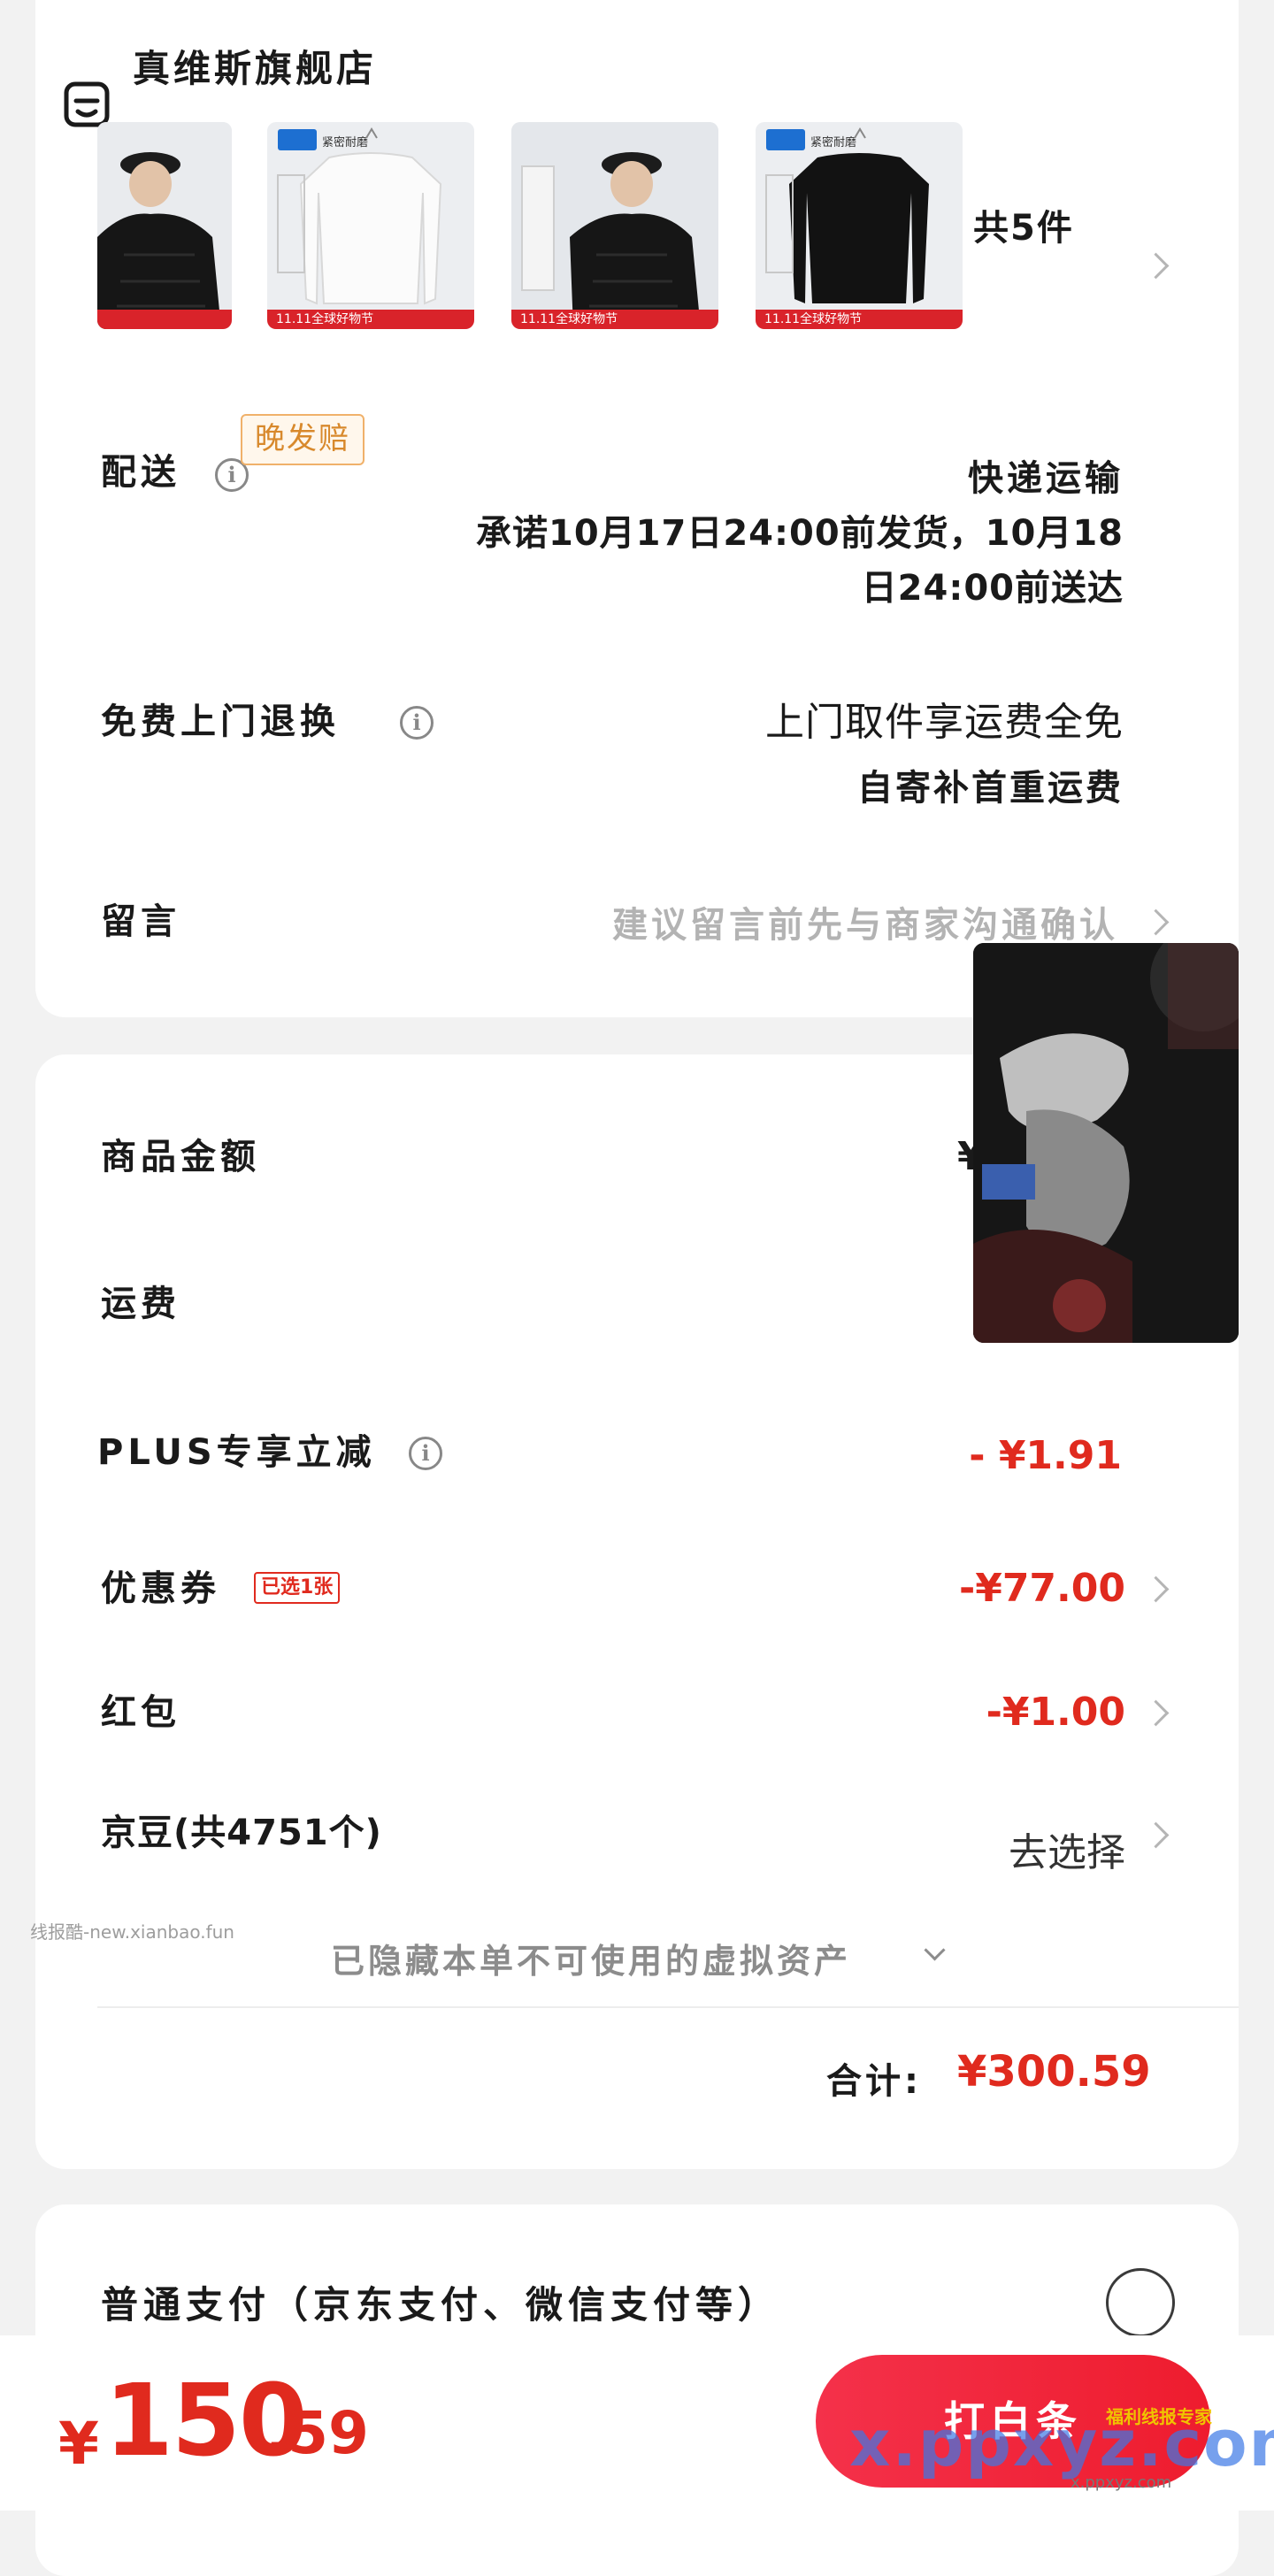 Image resolution: width=1274 pixels, height=2576 pixels. I want to click on plus-discount-value: - ¥1.91, so click(1045, 1455).